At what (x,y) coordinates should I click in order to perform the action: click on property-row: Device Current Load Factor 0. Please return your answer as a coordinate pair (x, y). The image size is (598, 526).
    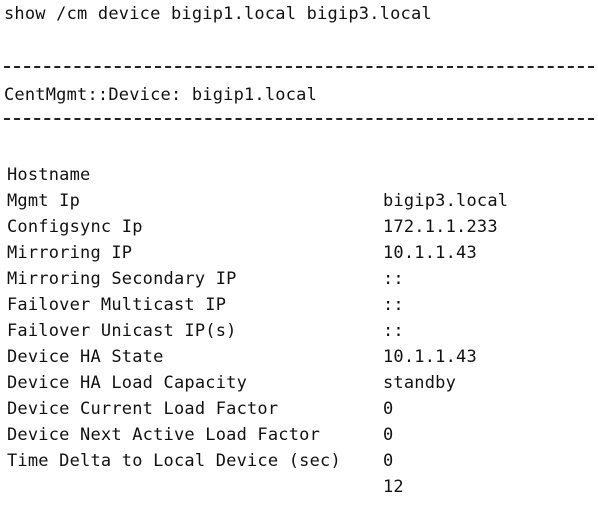
    Looking at the image, I should click on (302, 407).